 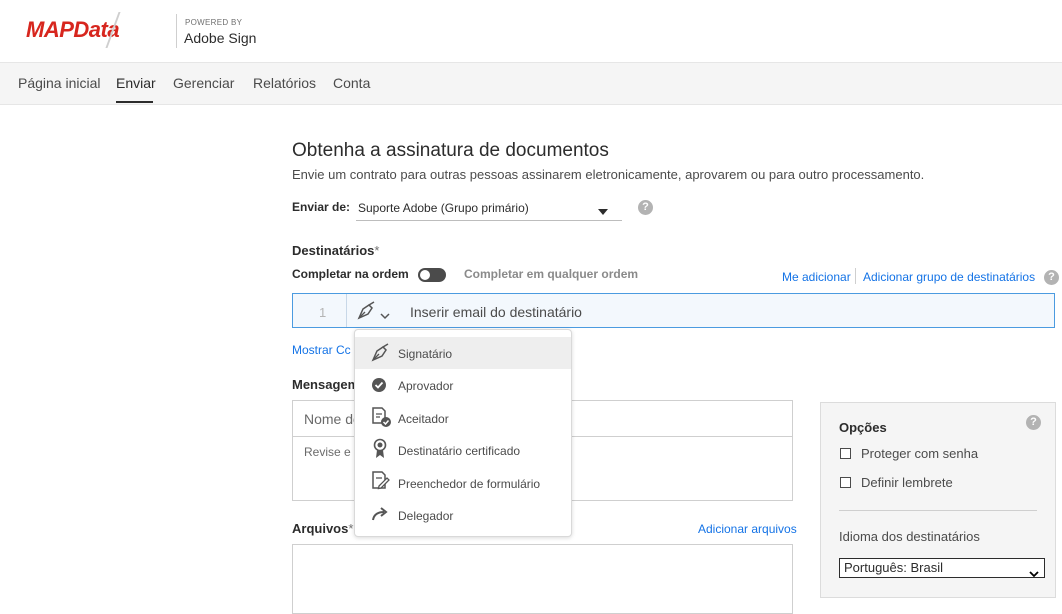 What do you see at coordinates (907, 482) in the screenshot?
I see `set-reminder-label: Definir lembrete` at bounding box center [907, 482].